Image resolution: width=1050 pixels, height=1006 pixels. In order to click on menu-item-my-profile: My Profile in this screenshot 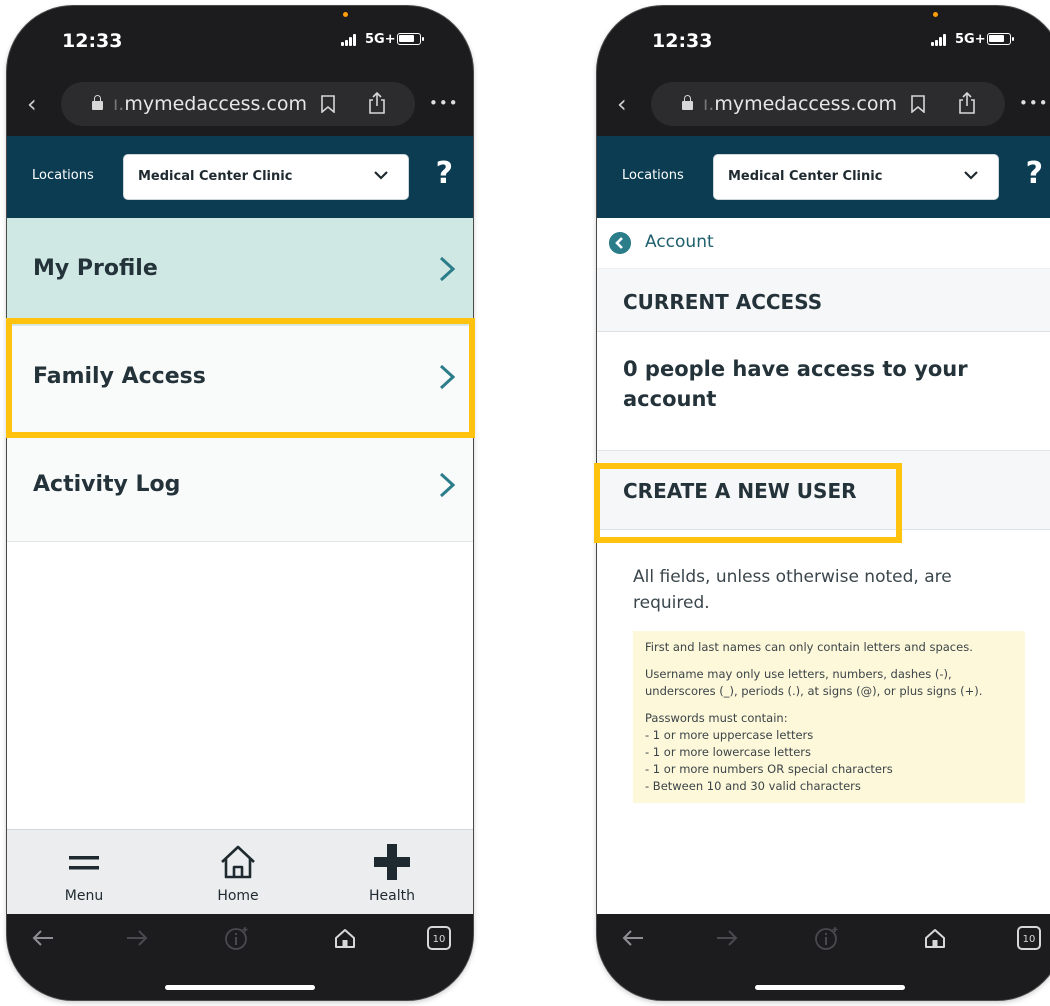, I will do `click(240, 272)`.